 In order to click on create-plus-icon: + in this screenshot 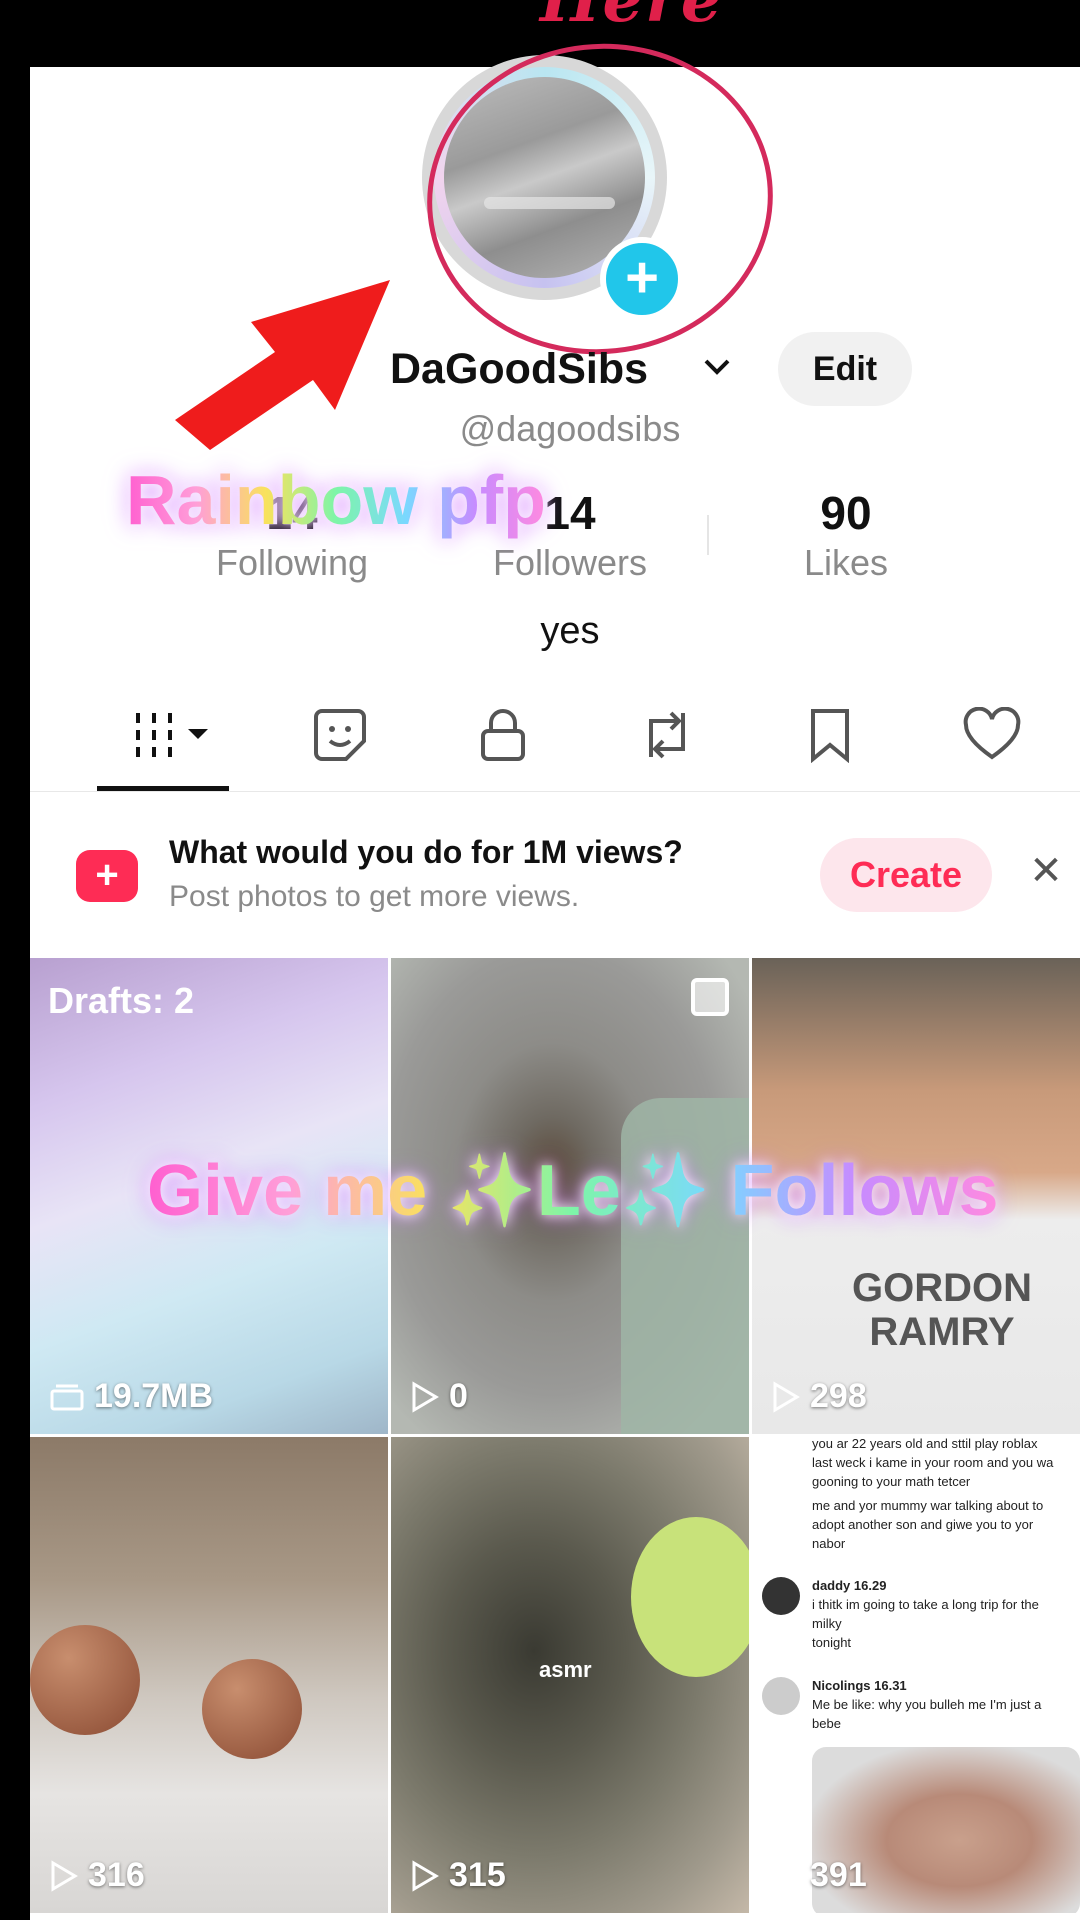, I will do `click(107, 876)`.